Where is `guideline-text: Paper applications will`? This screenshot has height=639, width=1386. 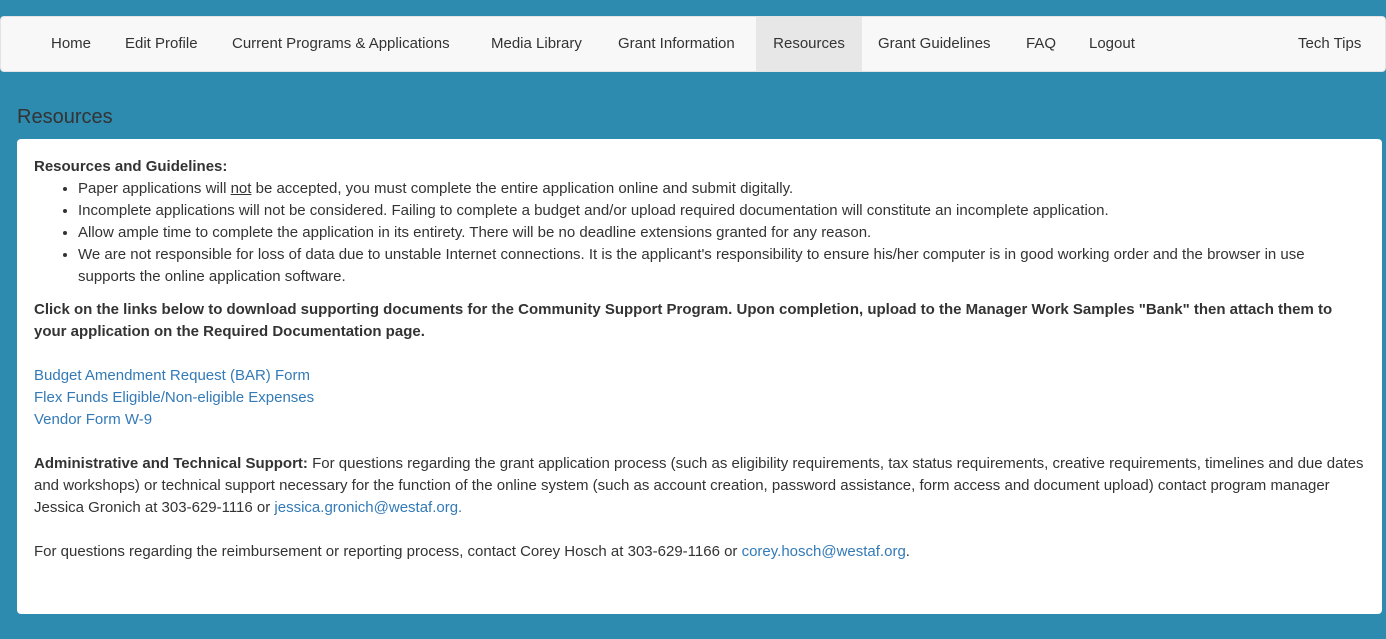
guideline-text: Paper applications will is located at coordinates (154, 188).